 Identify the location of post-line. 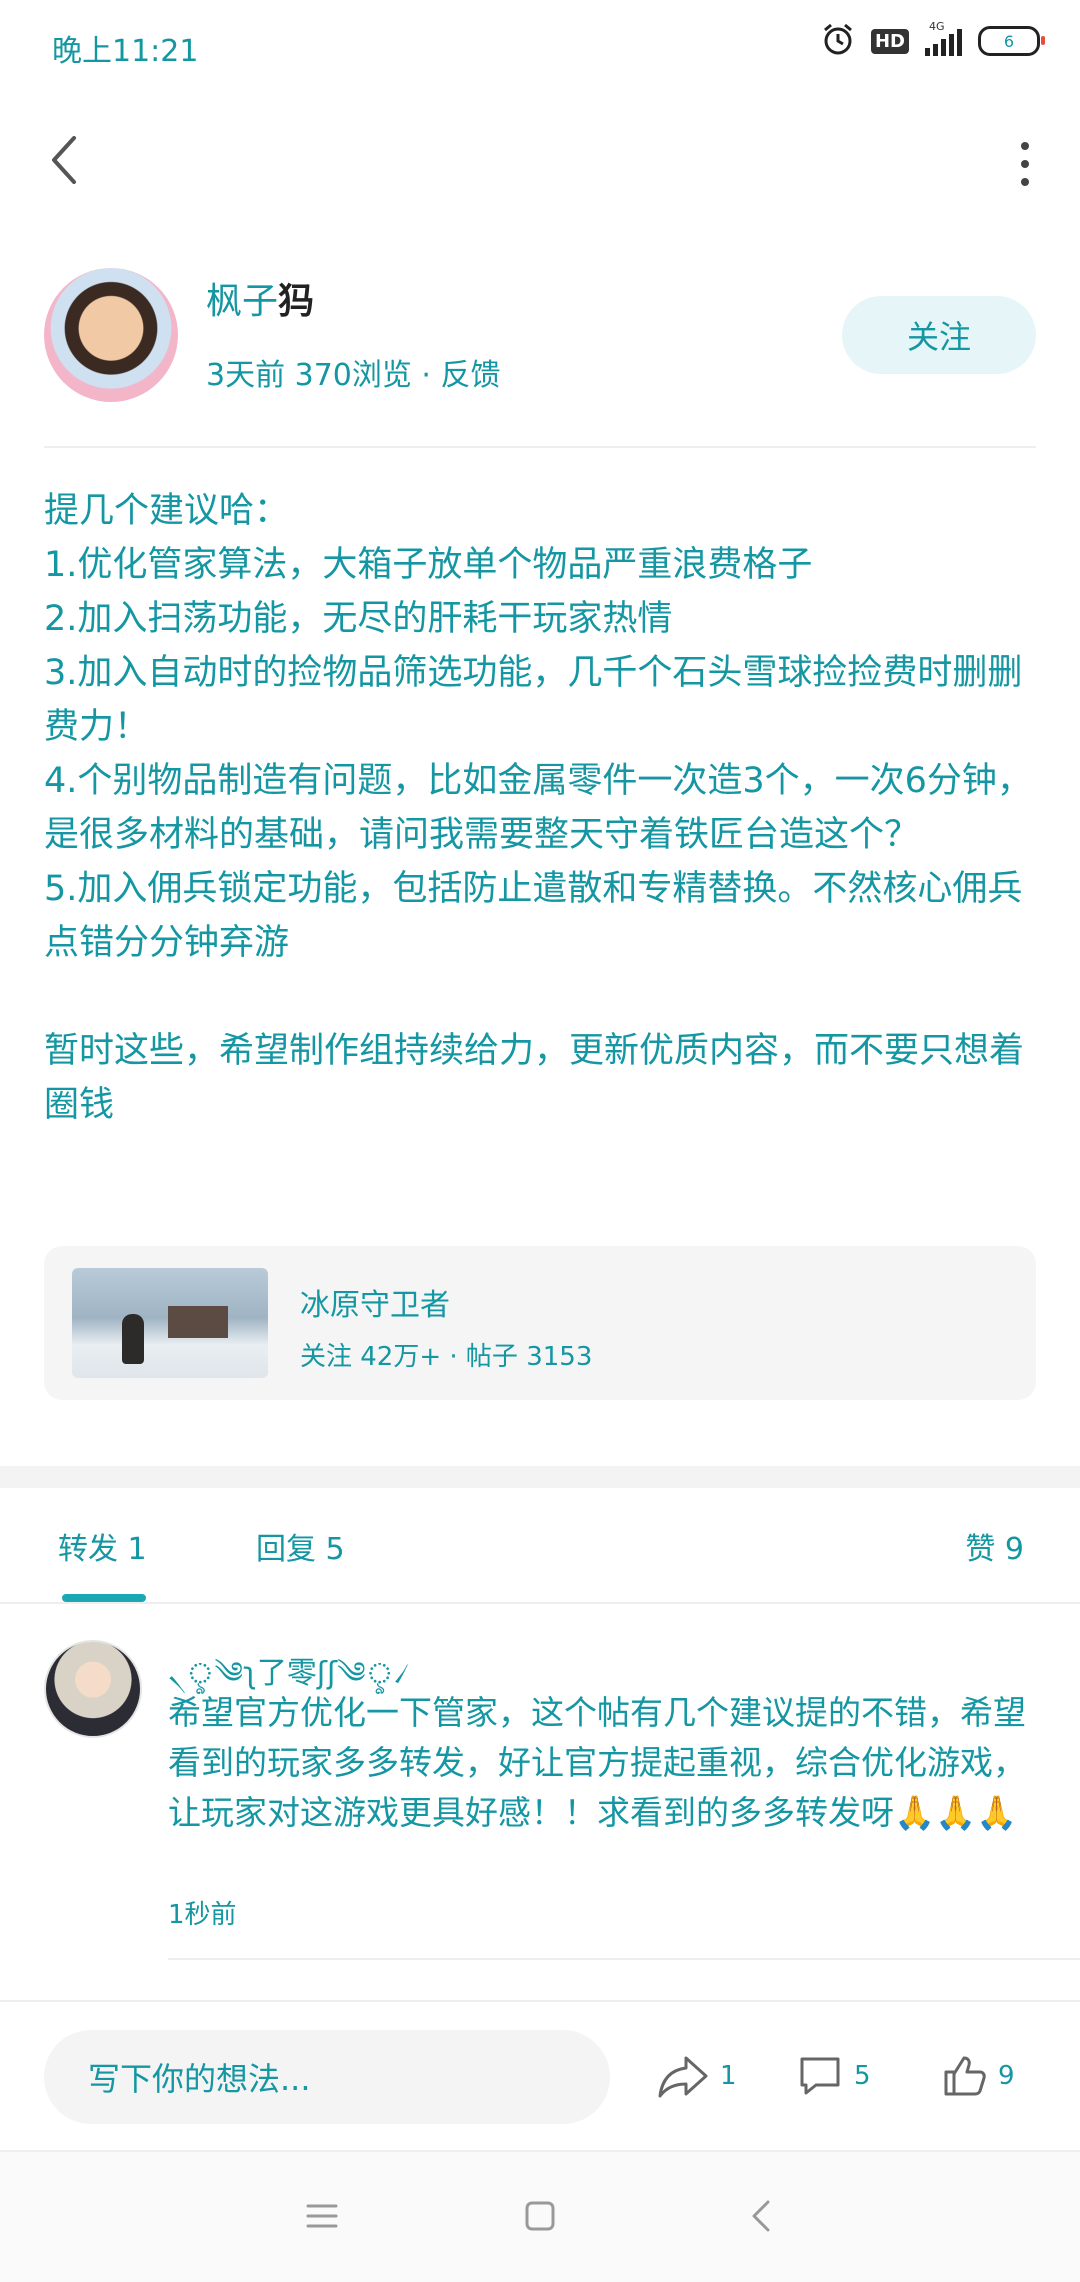
(544, 997).